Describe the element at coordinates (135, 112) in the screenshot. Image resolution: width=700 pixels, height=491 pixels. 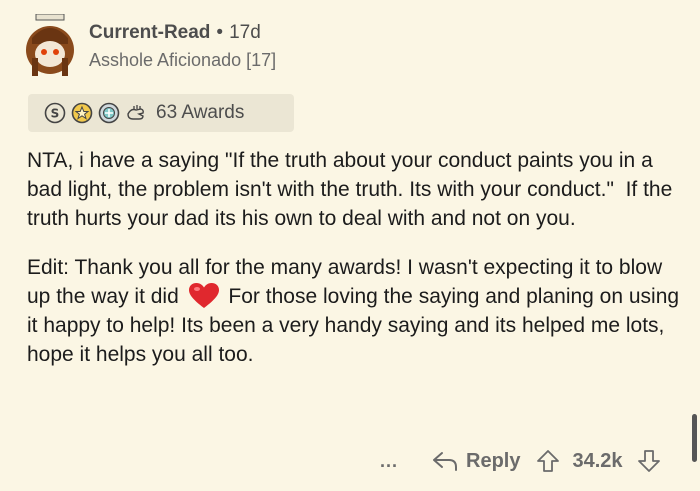
I see `helpful-hand-award-icon` at that location.